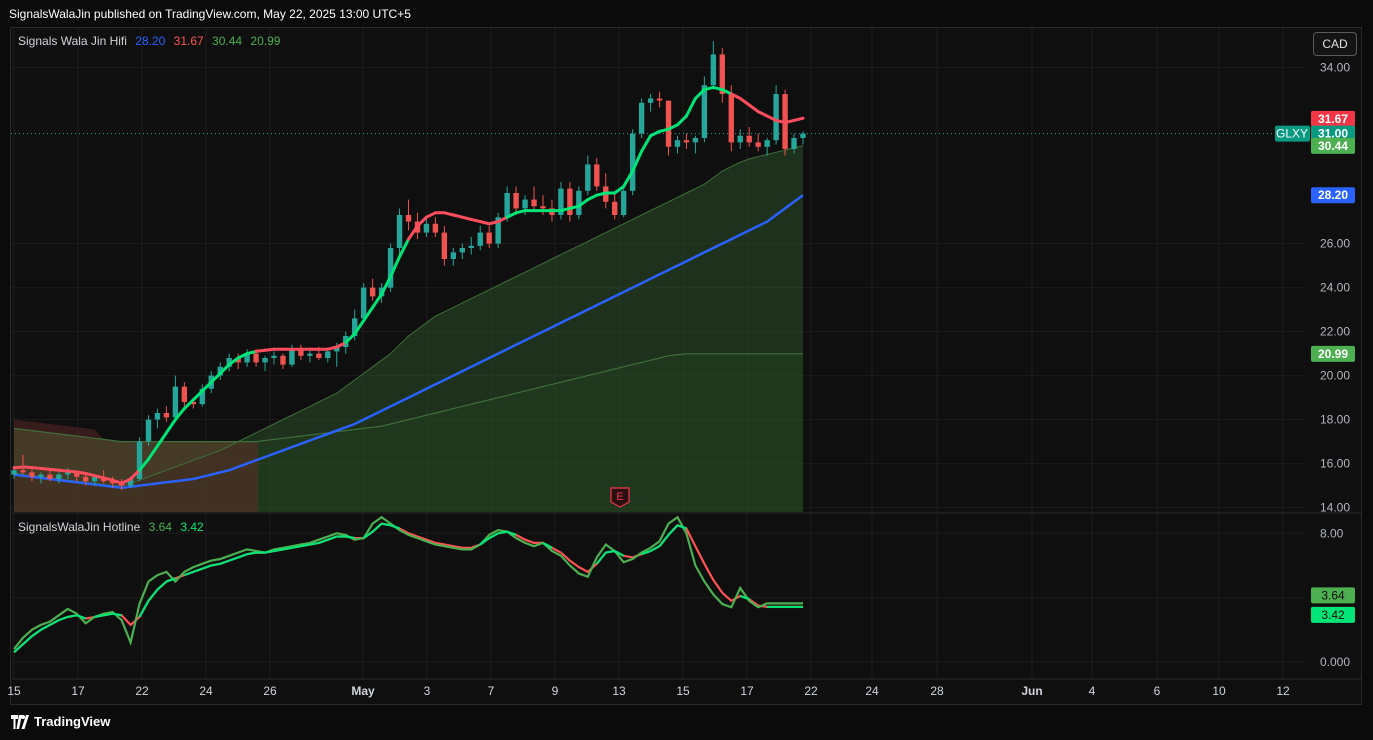  What do you see at coordinates (188, 41) in the screenshot?
I see `hifi-legend-value-red: 31.67` at bounding box center [188, 41].